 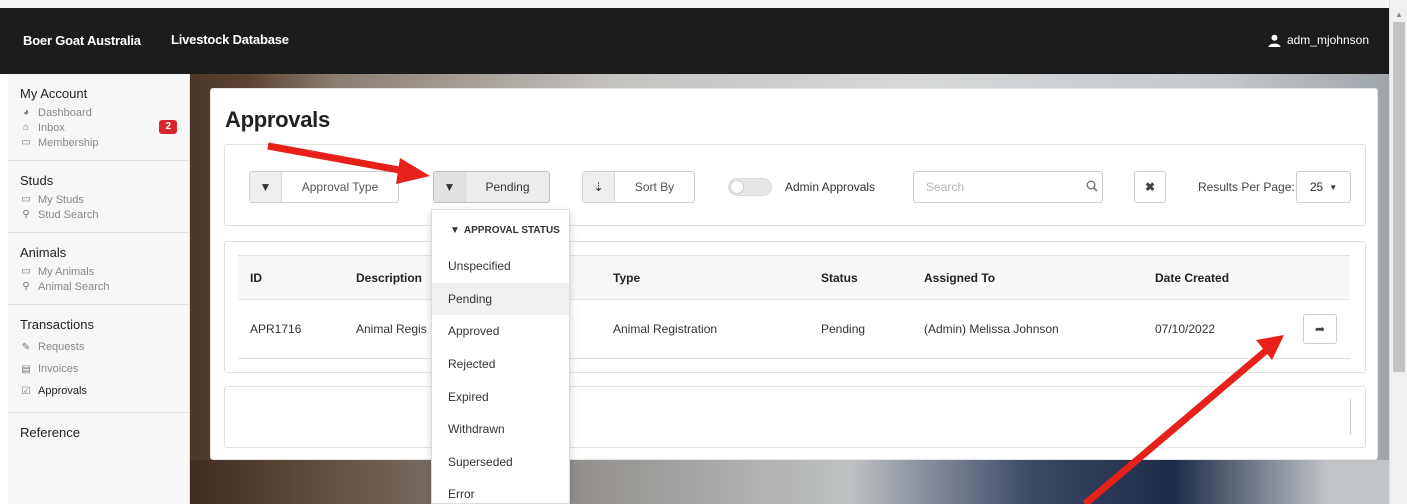 What do you see at coordinates (98, 391) in the screenshot?
I see `sidebar-item-approvals: ☑ Approvals` at bounding box center [98, 391].